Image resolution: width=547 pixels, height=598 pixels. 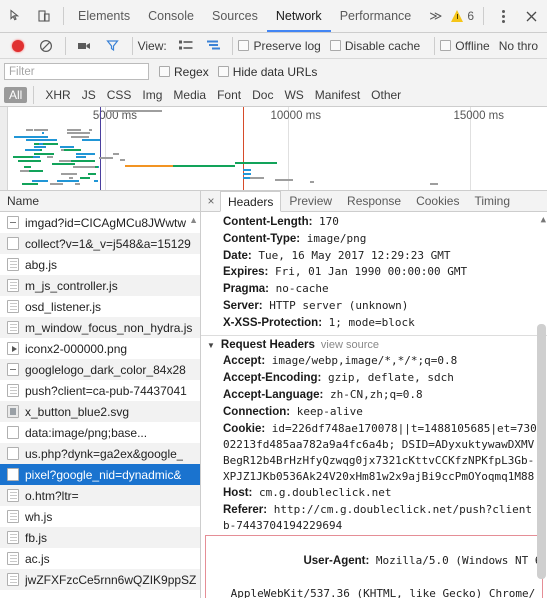 I want to click on regex-checkbox: Regex, so click(x=184, y=72).